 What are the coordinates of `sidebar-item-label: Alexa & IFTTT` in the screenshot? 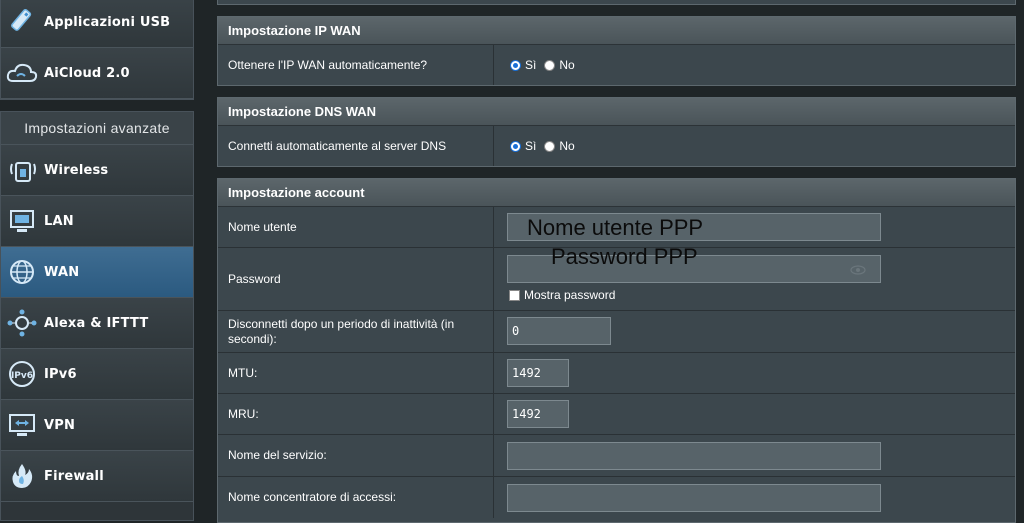 It's located at (96, 323).